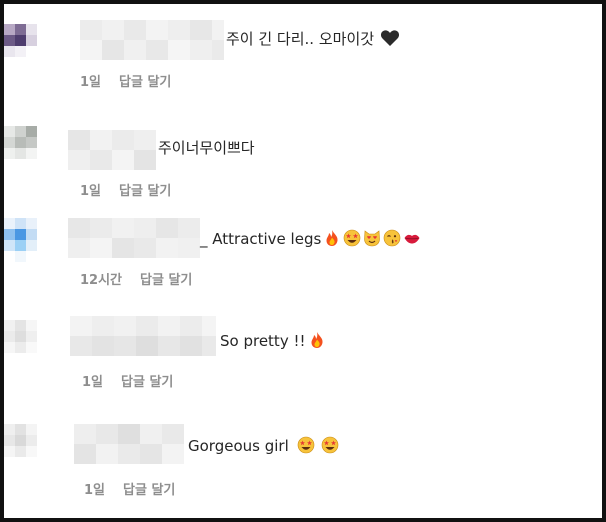  I want to click on comment-meta: 12시간 답글 달기, so click(136, 281).